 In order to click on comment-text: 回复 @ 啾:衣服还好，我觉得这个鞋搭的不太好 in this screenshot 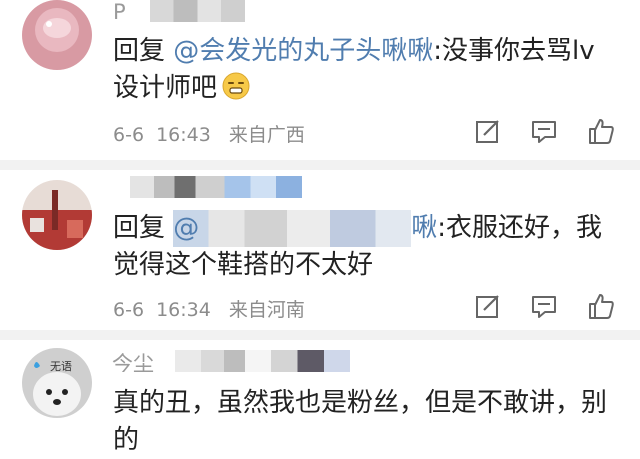, I will do `click(363, 247)`.